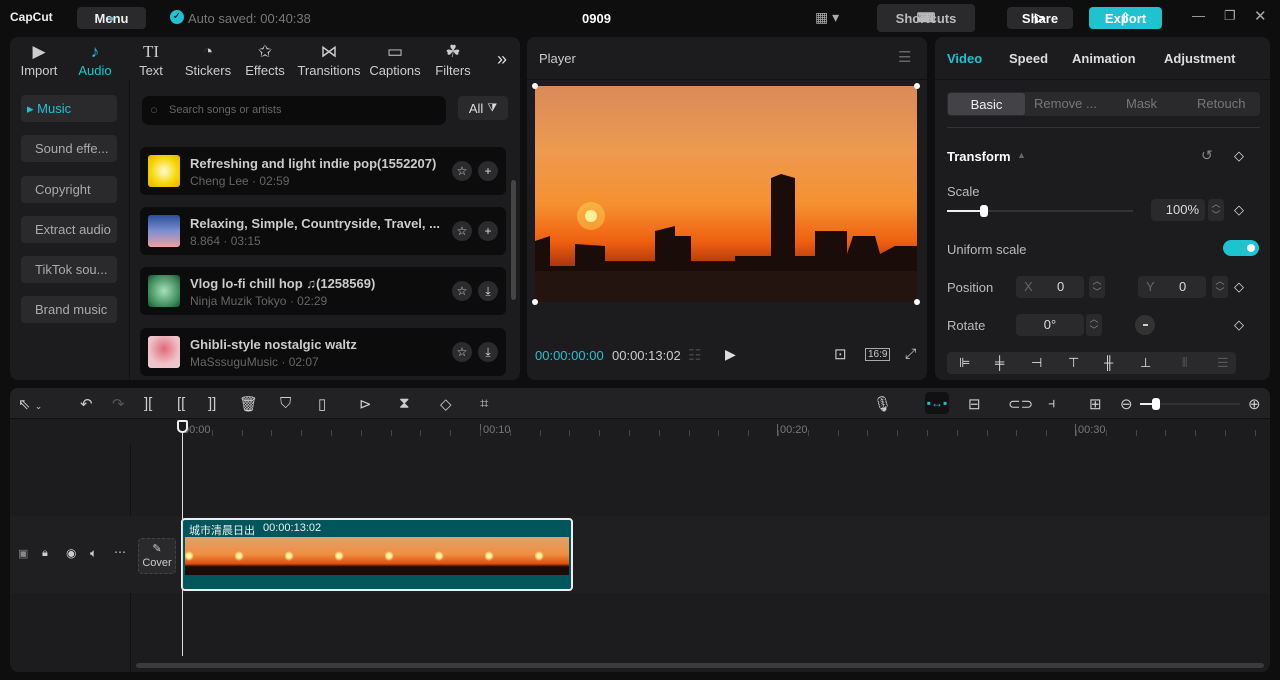 The height and width of the screenshot is (680, 1280). I want to click on scale-input: 100%, so click(1178, 210).